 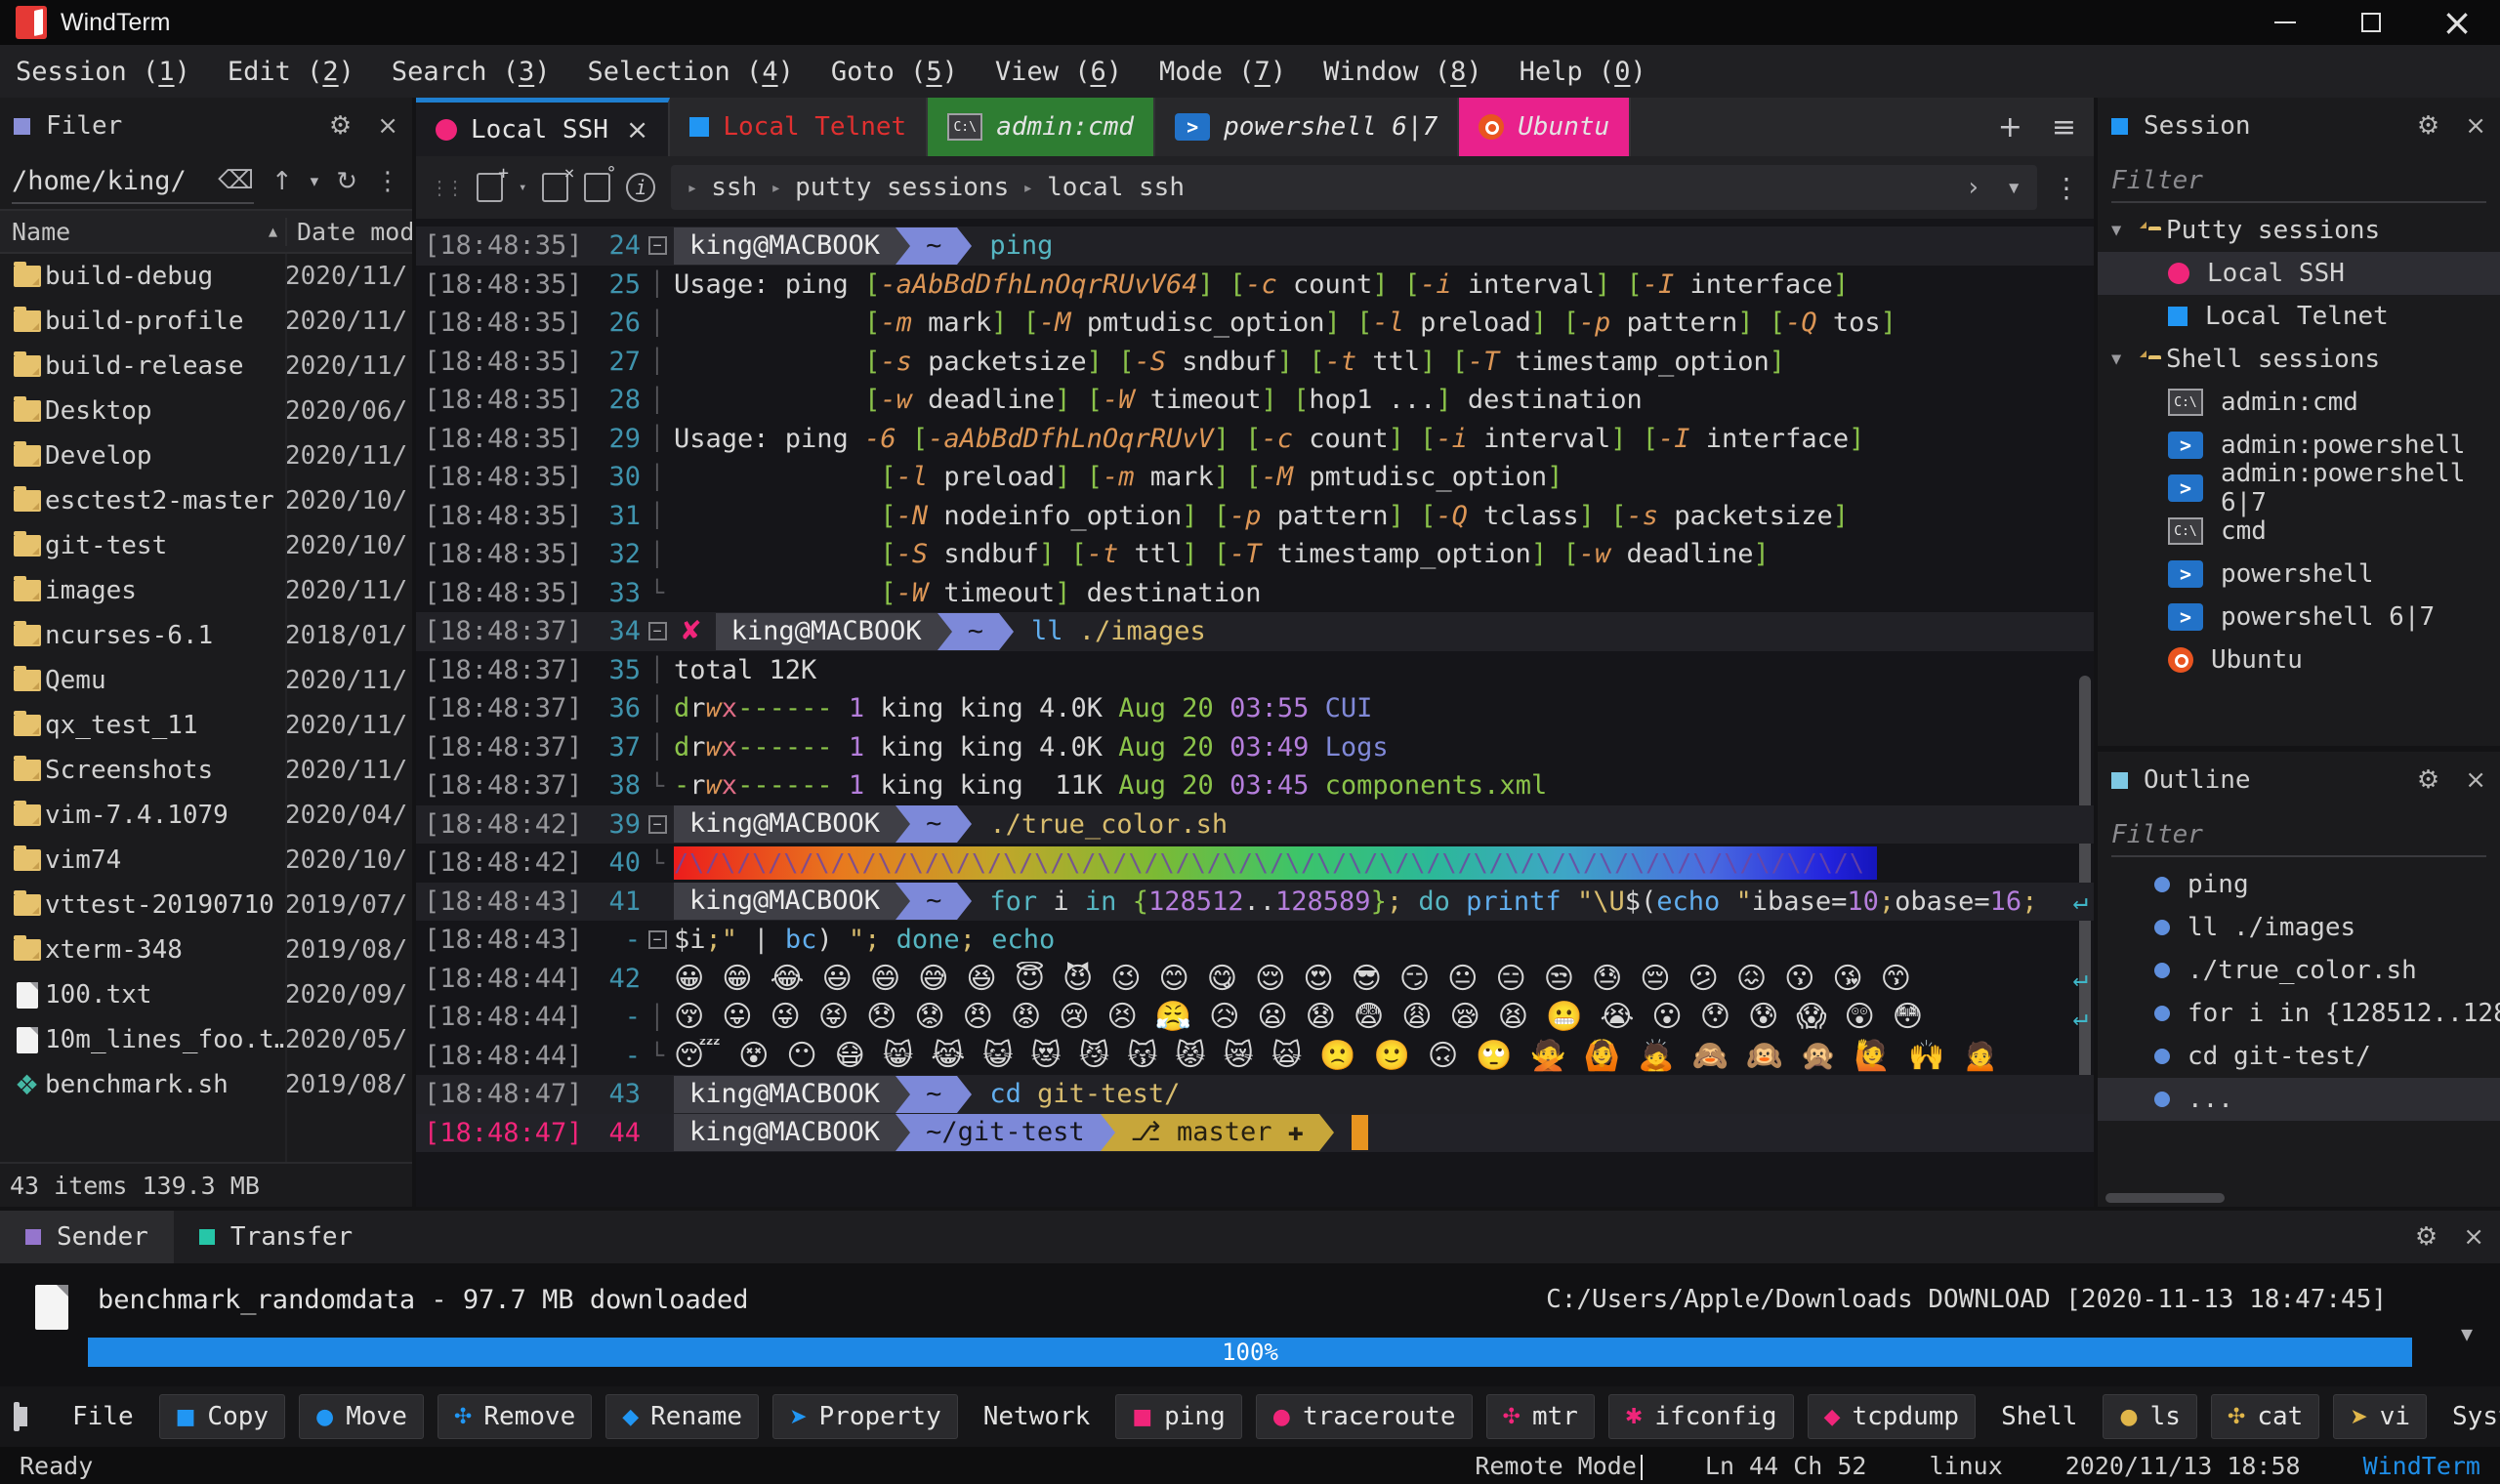 What do you see at coordinates (2299, 317) in the screenshot?
I see `session-item: Local Telnet` at bounding box center [2299, 317].